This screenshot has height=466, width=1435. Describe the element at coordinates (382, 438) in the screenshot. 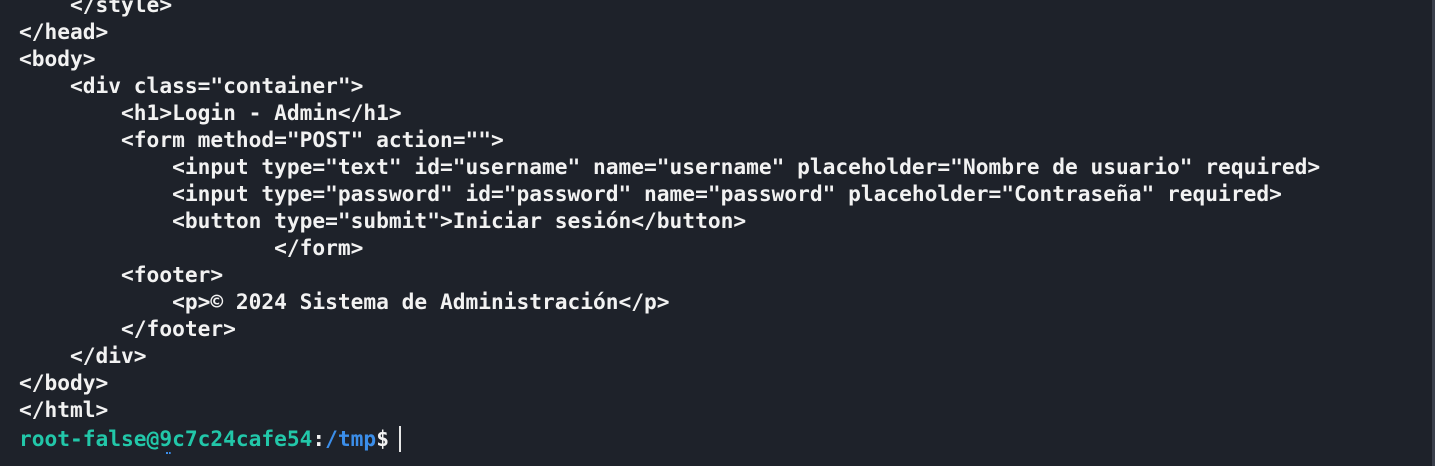

I see `prompt-symbol: $` at that location.